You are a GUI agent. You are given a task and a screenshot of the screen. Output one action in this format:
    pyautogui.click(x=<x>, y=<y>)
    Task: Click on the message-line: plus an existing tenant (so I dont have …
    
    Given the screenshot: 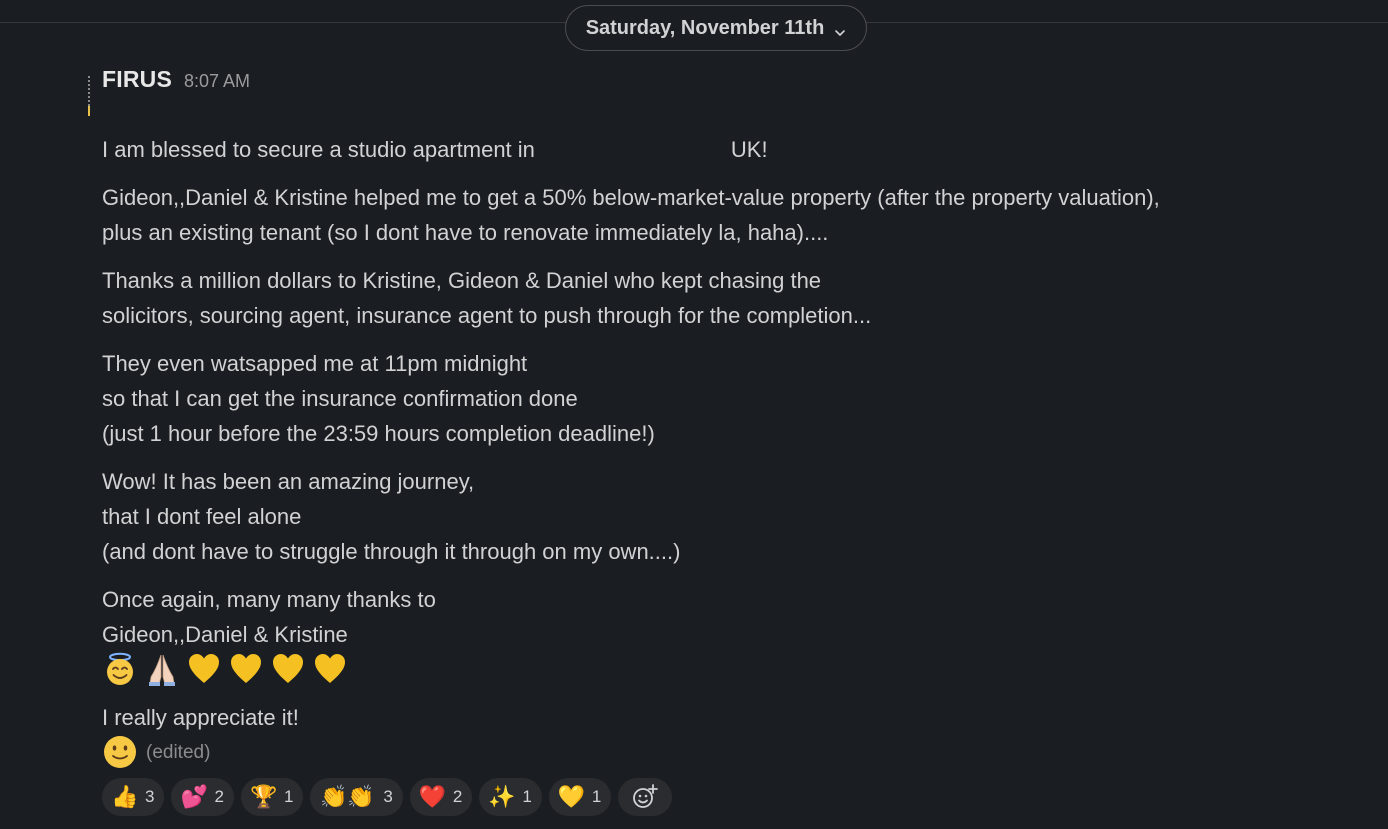 What is the action you would take?
    pyautogui.click(x=465, y=232)
    